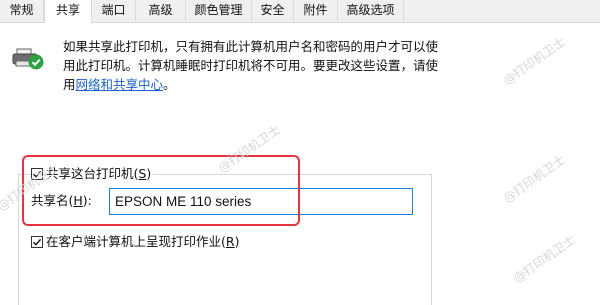  I want to click on tab-ports: 端口, so click(114, 10).